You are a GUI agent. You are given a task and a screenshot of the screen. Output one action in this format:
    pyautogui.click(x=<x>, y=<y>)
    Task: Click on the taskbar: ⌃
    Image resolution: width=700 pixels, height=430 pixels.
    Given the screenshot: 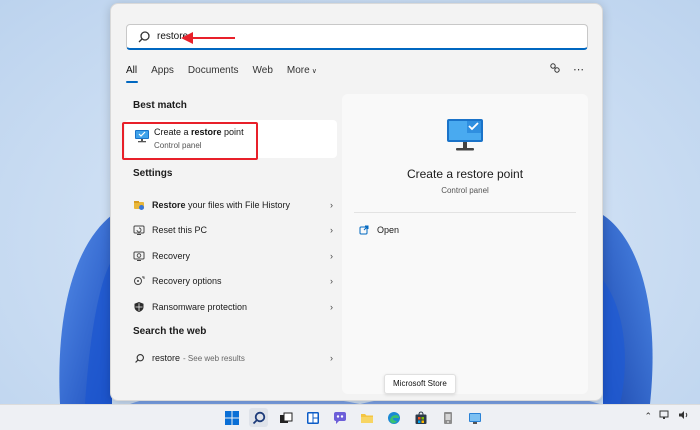 What is the action you would take?
    pyautogui.click(x=350, y=417)
    